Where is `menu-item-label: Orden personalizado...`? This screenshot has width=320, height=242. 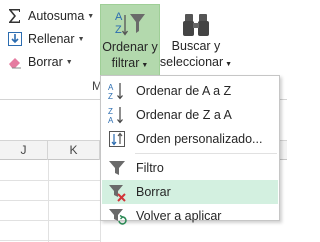 menu-item-label: Orden personalizado... is located at coordinates (199, 139).